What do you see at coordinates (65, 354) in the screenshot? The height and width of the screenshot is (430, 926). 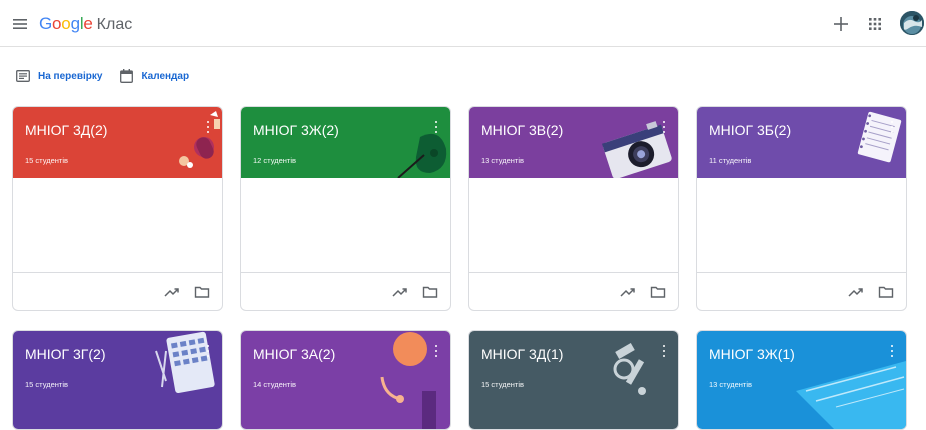 I see `class-title: МНІОГ 3Г(2)` at bounding box center [65, 354].